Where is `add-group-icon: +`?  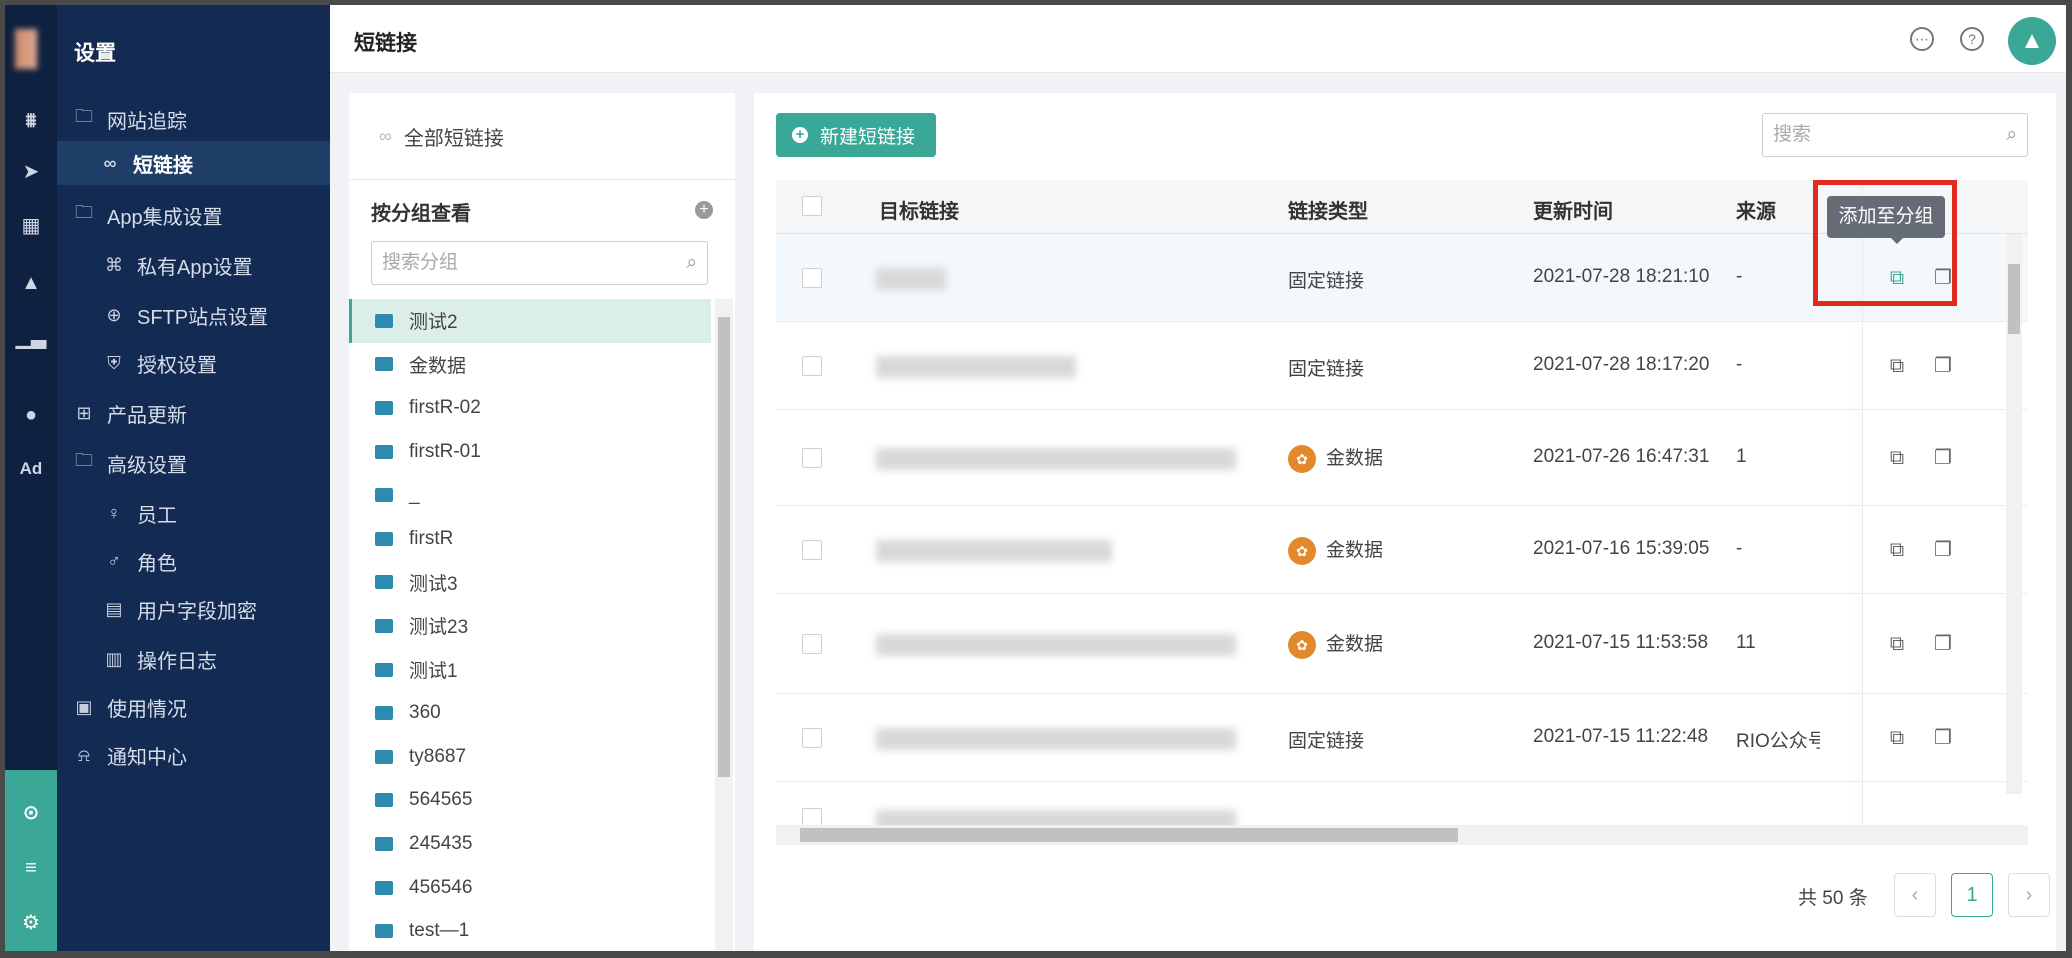 add-group-icon: + is located at coordinates (704, 210).